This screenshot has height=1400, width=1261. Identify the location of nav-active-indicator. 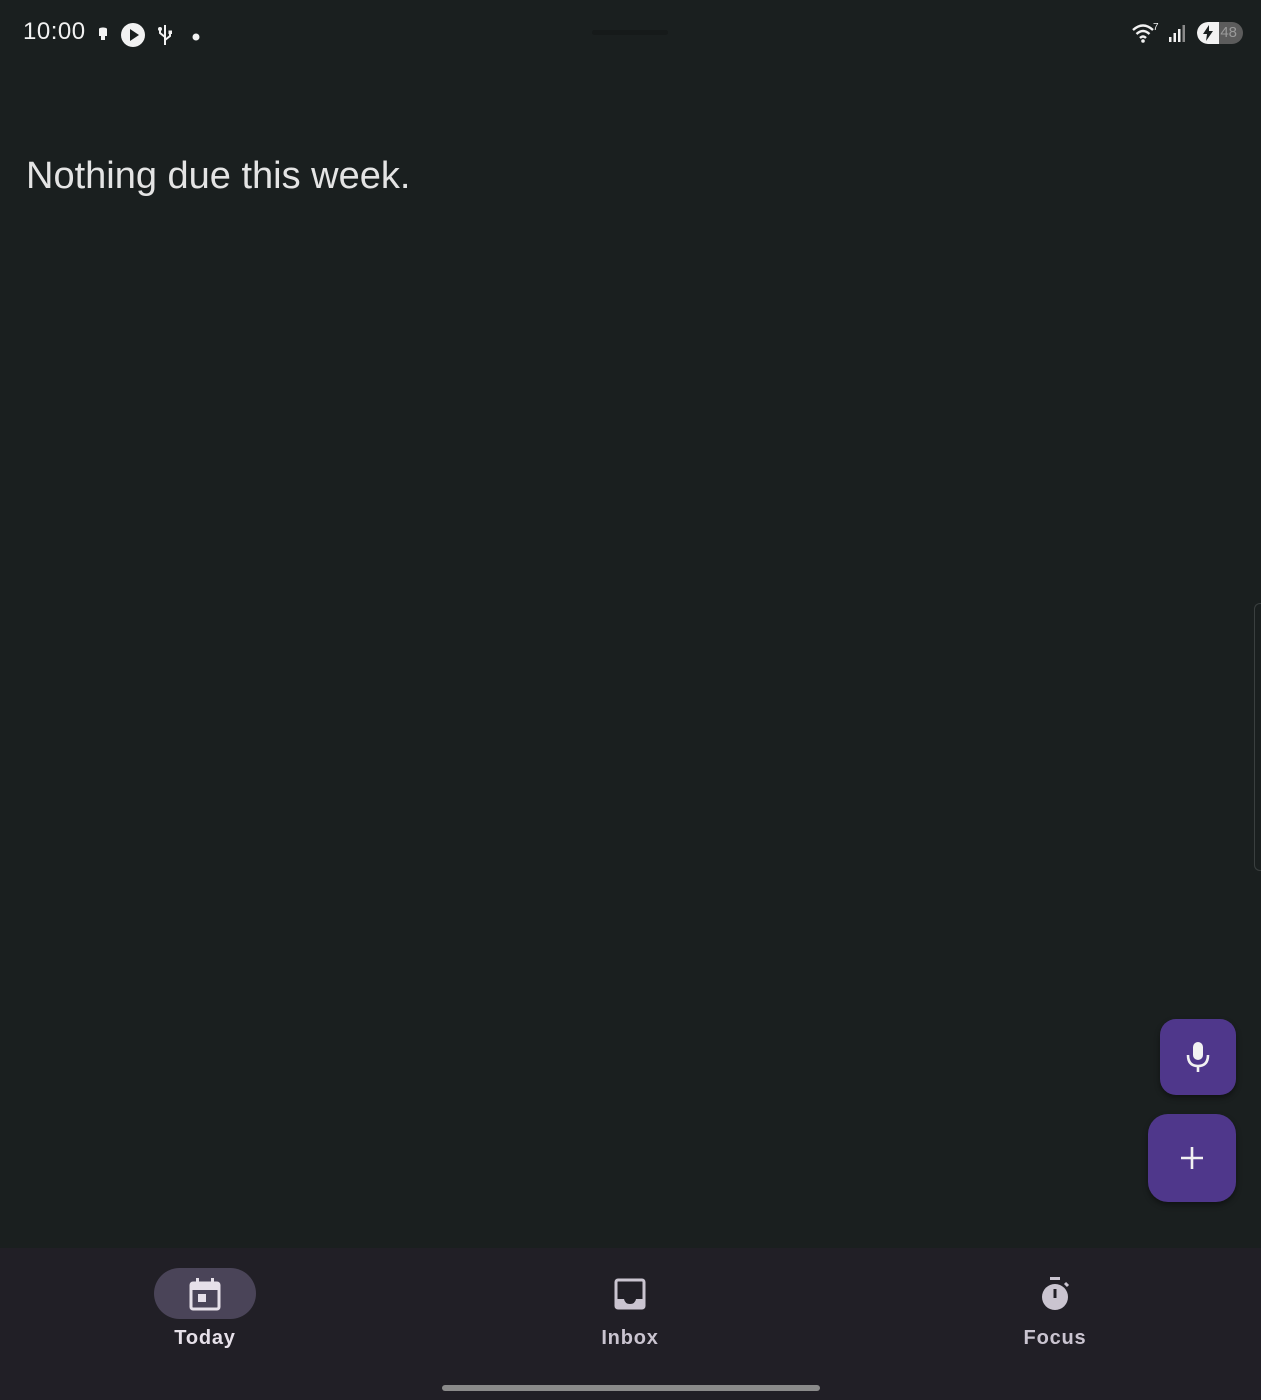
(205, 1293).